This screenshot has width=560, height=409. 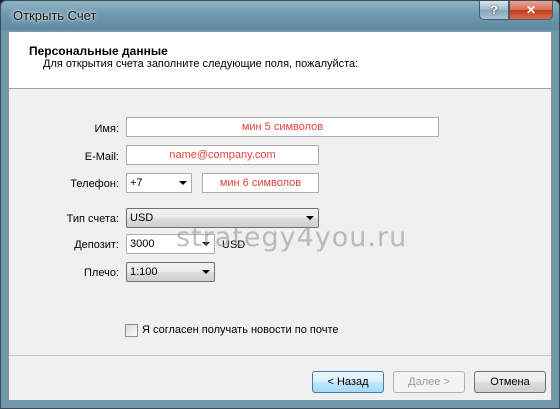 I want to click on watermark: strategy4you.ru, so click(x=292, y=237).